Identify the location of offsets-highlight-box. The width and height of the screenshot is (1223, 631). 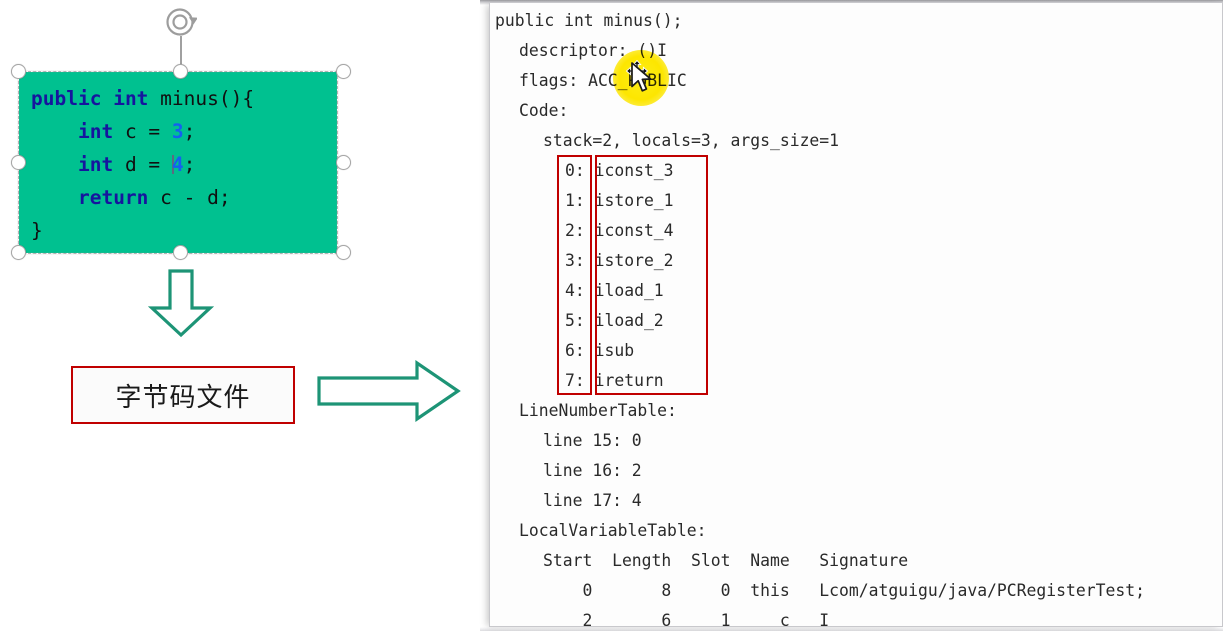
(574, 275).